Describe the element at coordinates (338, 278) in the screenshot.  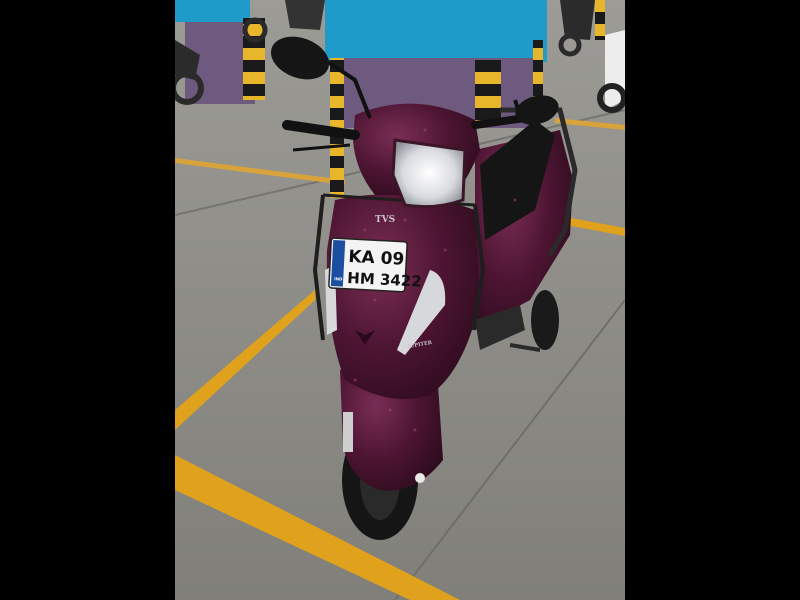
I see `plate-country-code: IND` at that location.